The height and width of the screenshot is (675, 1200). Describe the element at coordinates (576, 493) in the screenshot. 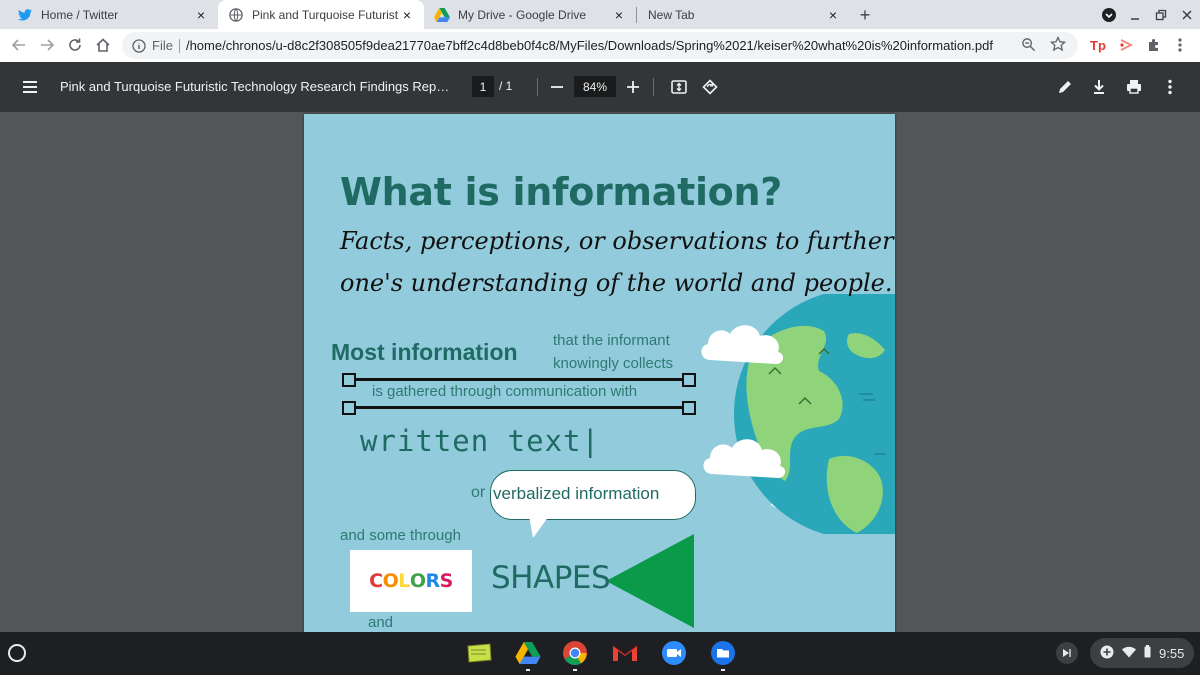

I see `verbalized-information-text: verbalized information` at that location.